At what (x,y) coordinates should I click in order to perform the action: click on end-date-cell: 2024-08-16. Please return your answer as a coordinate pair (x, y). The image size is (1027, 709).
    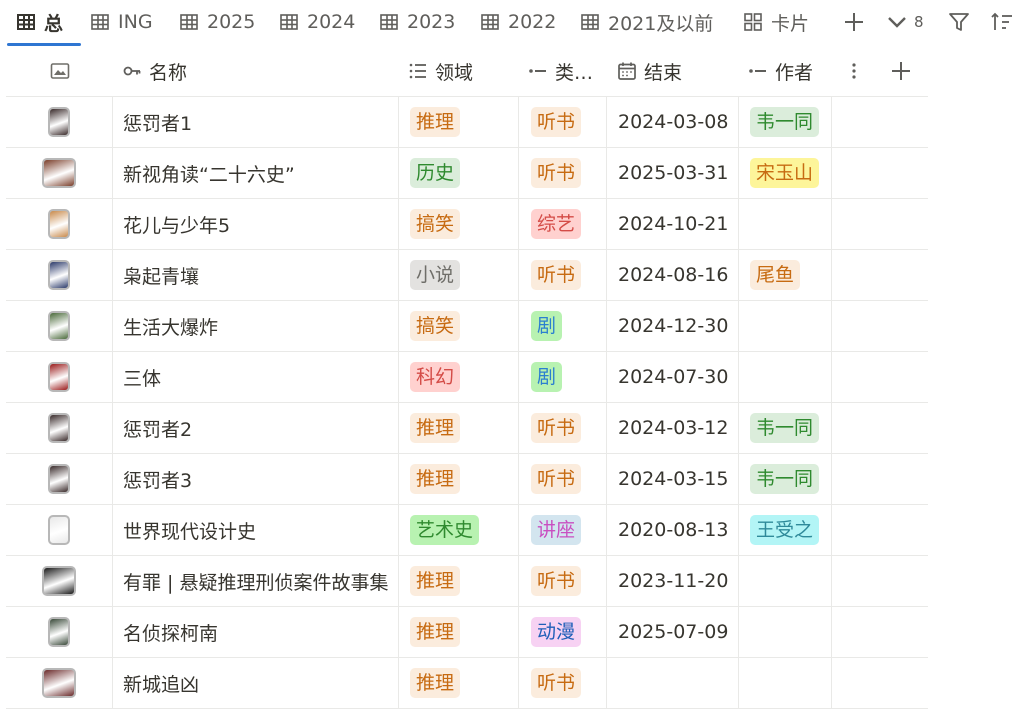
    Looking at the image, I should click on (672, 275).